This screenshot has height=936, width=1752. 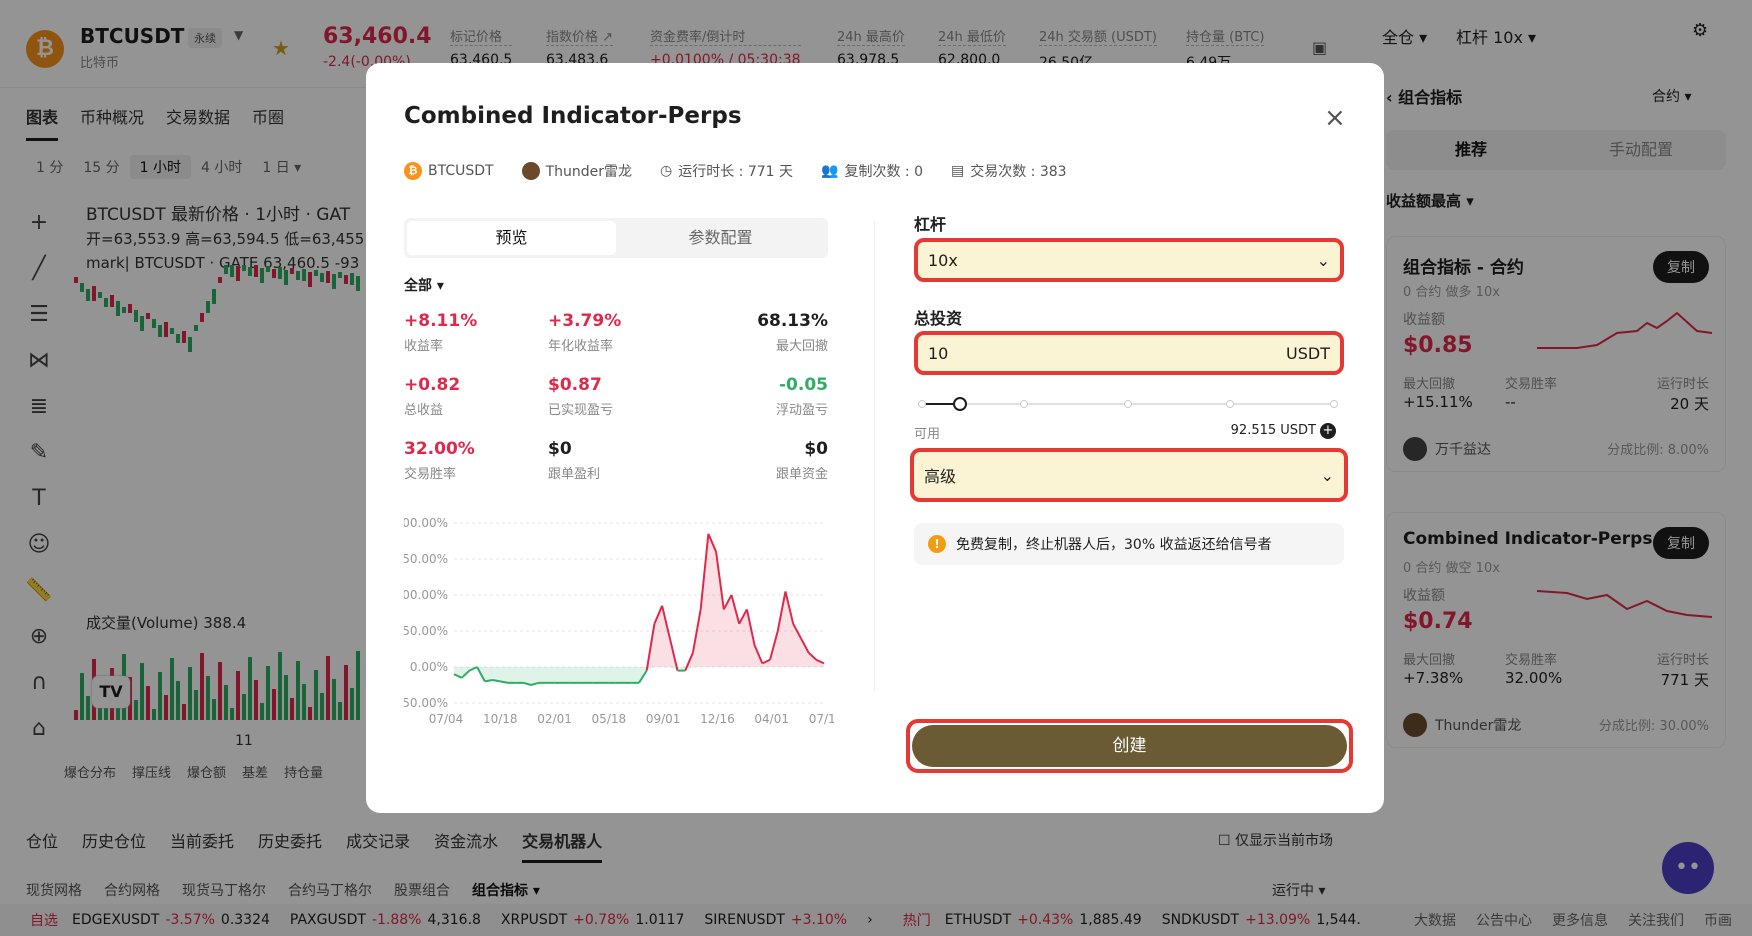 I want to click on metric-label: 已实现盈亏, so click(x=581, y=410).